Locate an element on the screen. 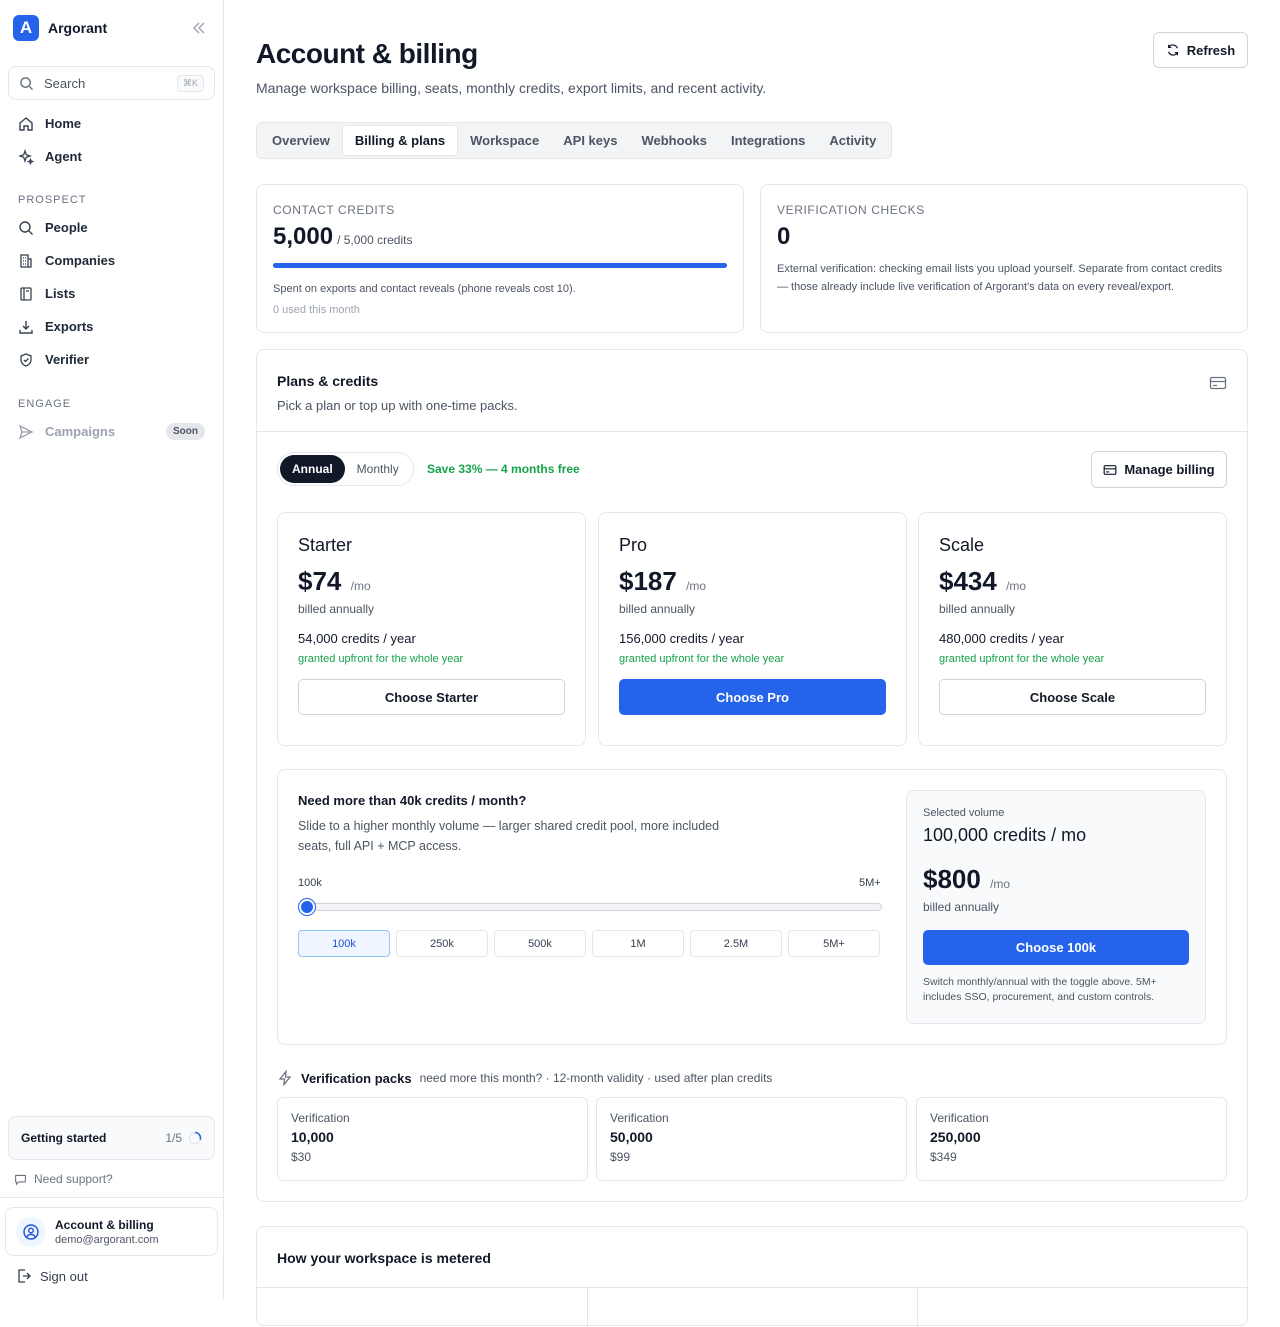 Image resolution: width=1280 pixels, height=1327 pixels. tab-integrations: Integrations is located at coordinates (768, 140).